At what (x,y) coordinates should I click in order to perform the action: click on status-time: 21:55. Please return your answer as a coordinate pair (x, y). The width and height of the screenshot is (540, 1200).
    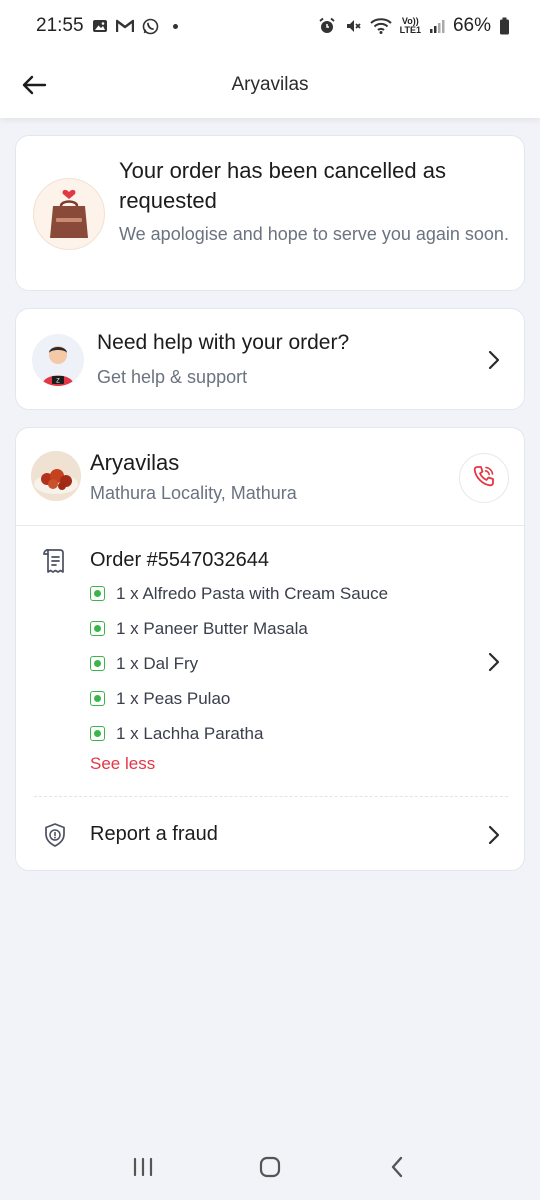
    Looking at the image, I should click on (60, 25).